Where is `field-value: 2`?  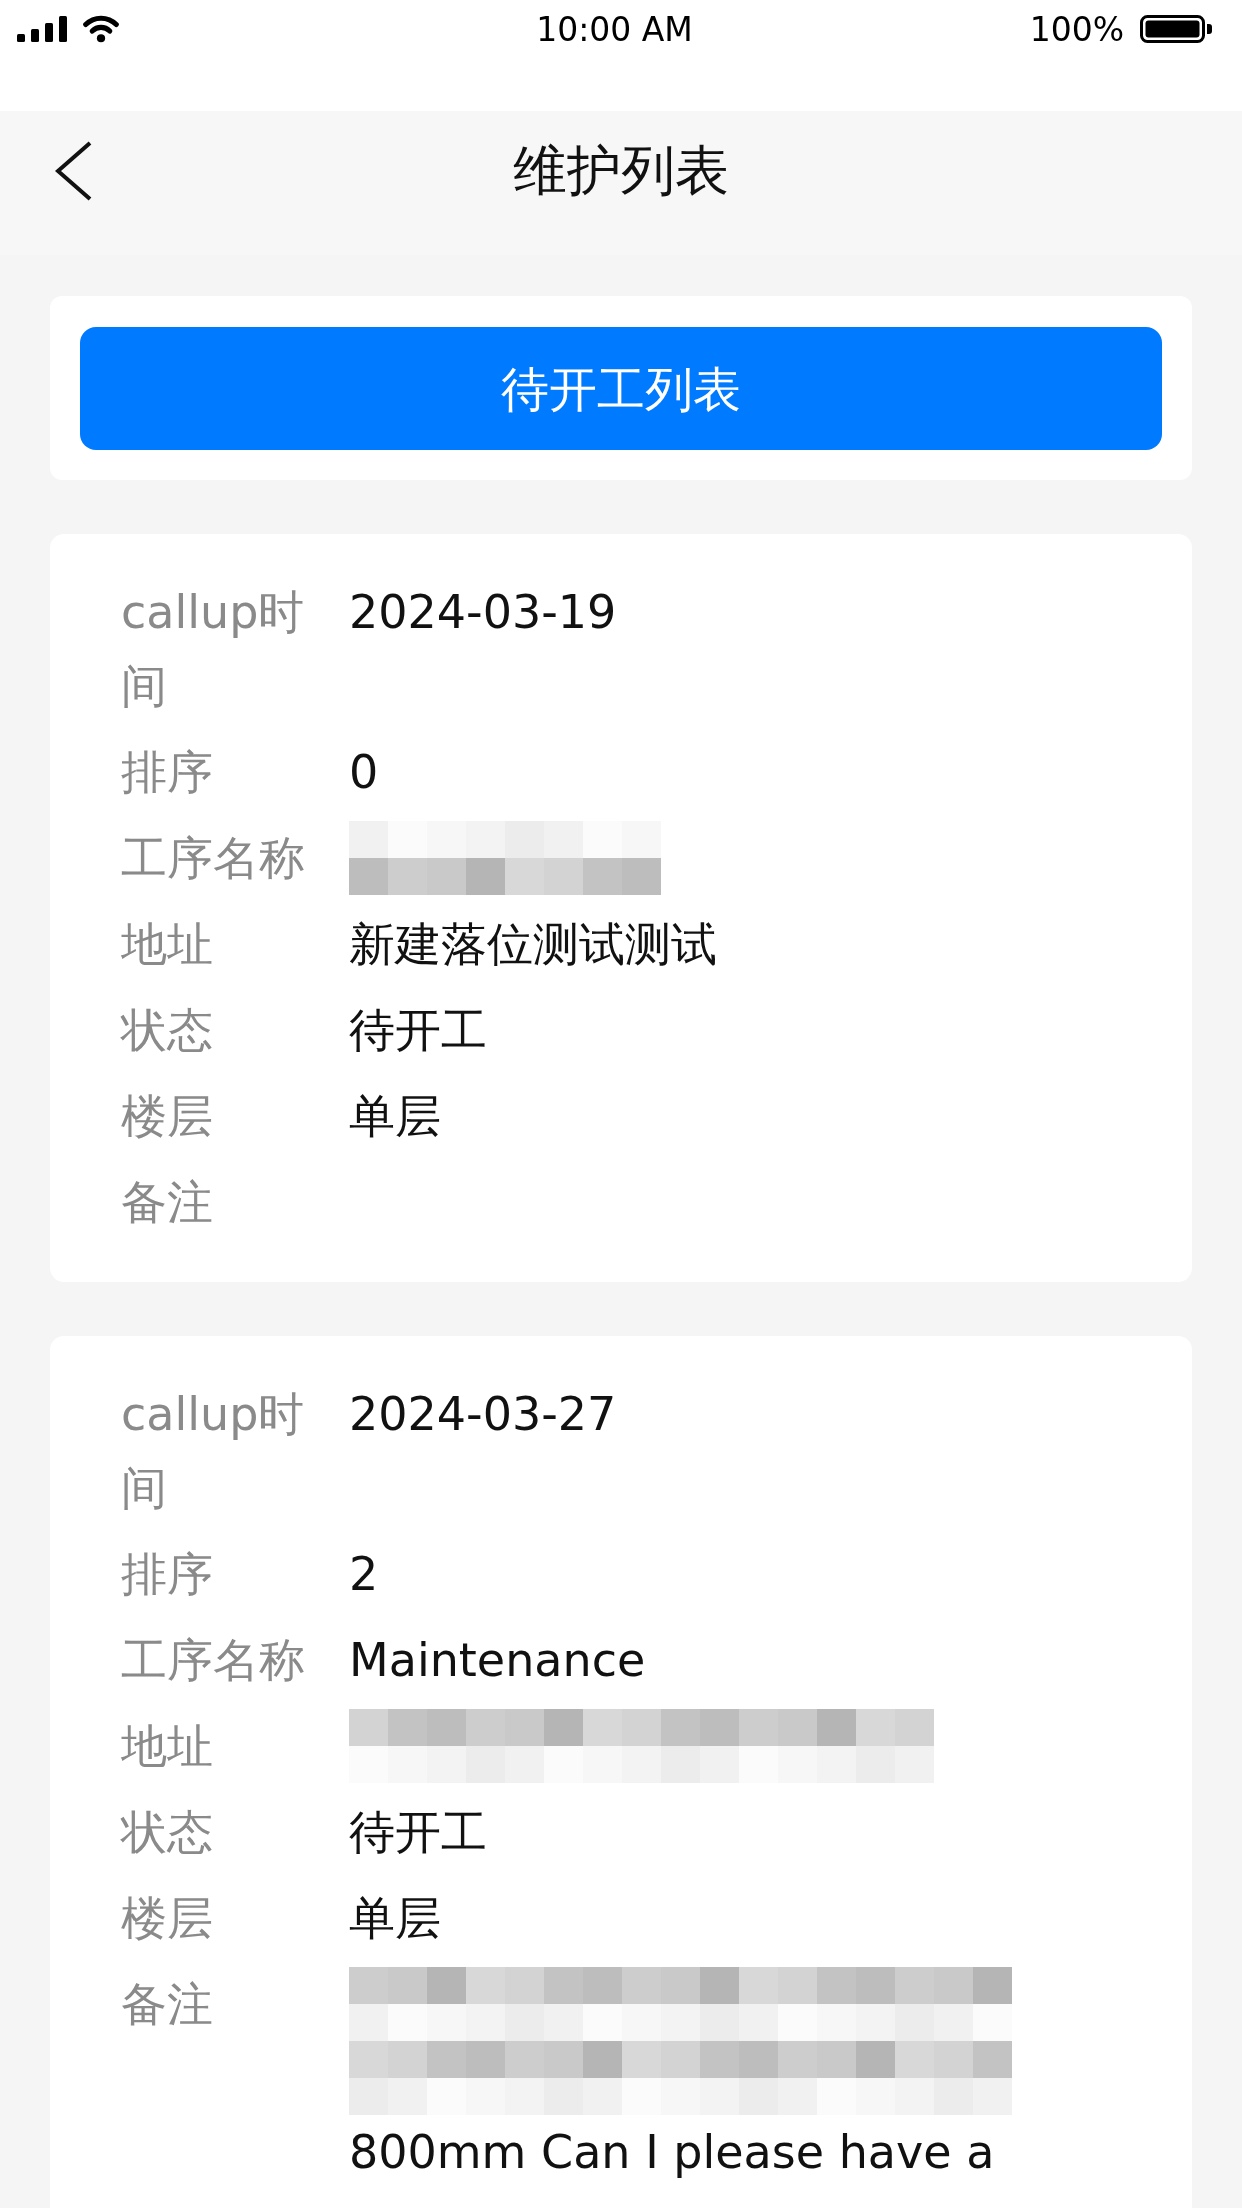 field-value: 2 is located at coordinates (364, 1574).